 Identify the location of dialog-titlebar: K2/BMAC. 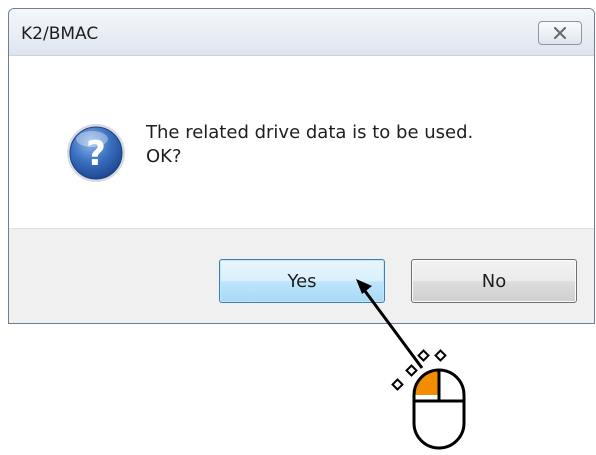
(301, 32).